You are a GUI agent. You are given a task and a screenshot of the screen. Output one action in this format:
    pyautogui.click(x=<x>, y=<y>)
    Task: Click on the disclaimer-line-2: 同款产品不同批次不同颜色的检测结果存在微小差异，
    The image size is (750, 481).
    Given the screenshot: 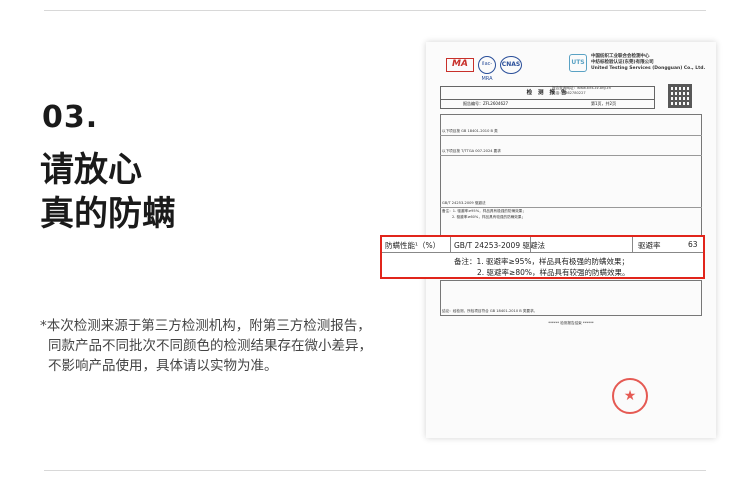 What is the action you would take?
    pyautogui.click(x=210, y=346)
    